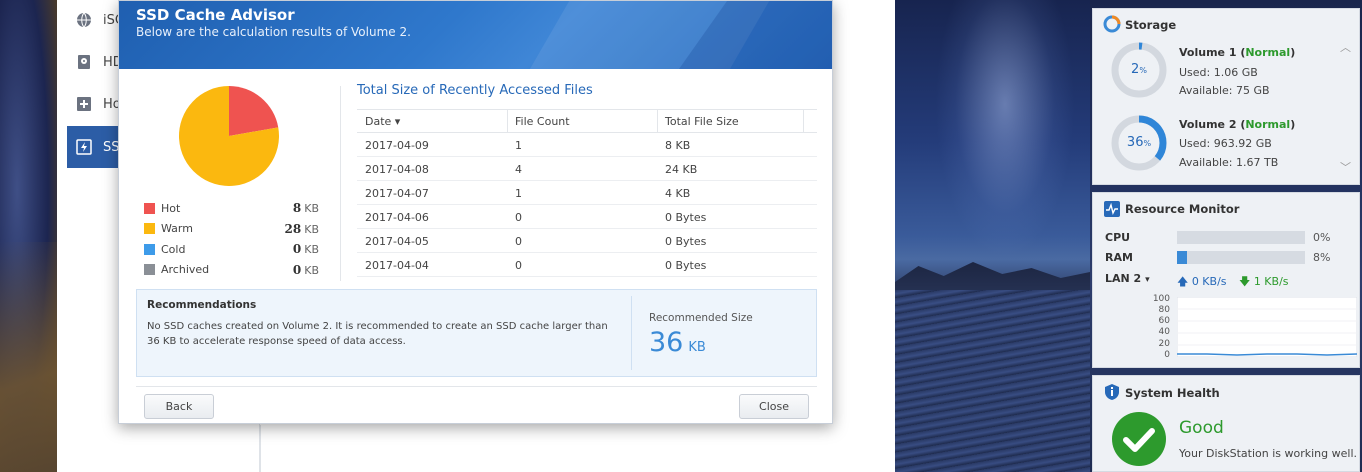  What do you see at coordinates (701, 318) in the screenshot?
I see `recommended-size-label: Recommended Size` at bounding box center [701, 318].